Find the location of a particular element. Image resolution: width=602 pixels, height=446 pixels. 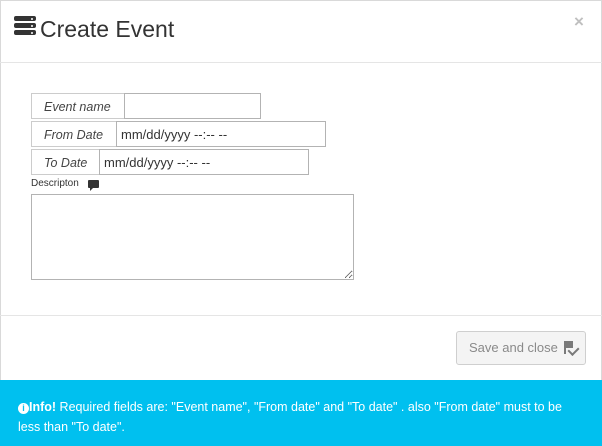

save-button-label: Save and close is located at coordinates (513, 347).